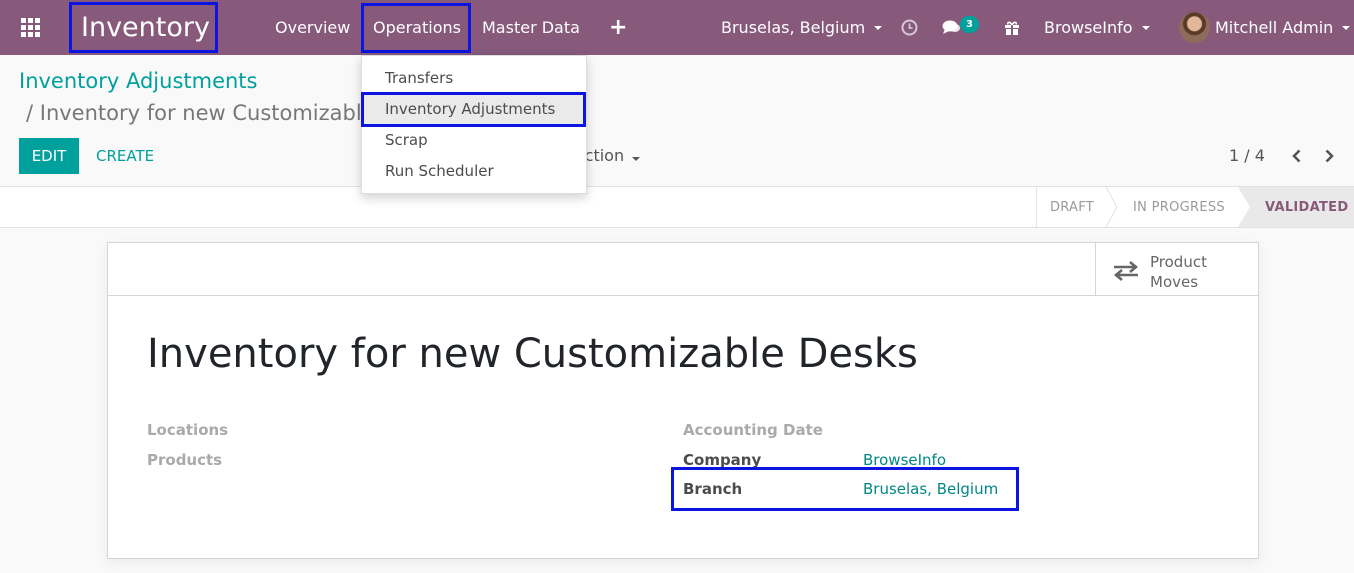 The image size is (1354, 573). I want to click on user-name: Mitchell Admin, so click(1274, 27).